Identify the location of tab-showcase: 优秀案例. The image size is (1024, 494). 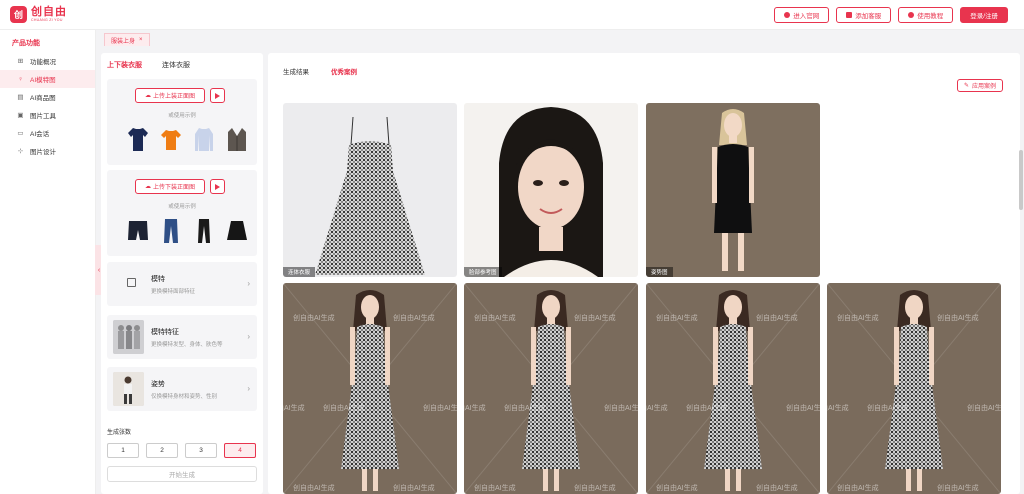
(344, 71).